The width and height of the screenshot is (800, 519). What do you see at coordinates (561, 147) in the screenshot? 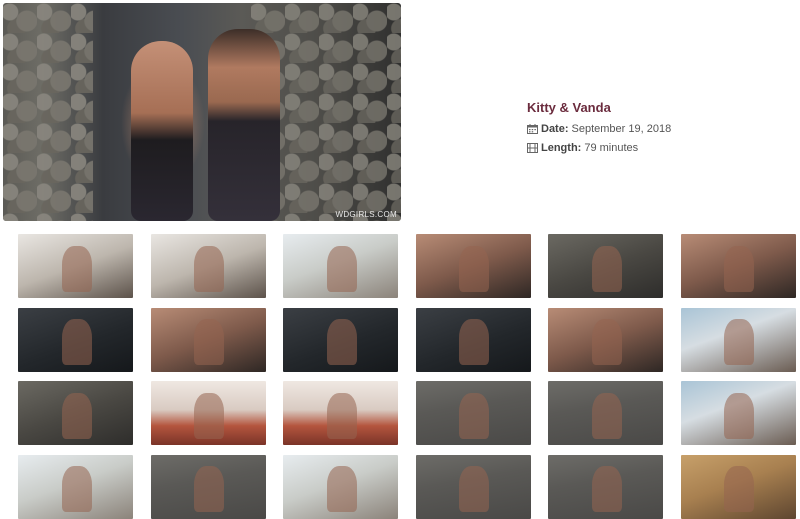
I see `length-label: Length:` at bounding box center [561, 147].